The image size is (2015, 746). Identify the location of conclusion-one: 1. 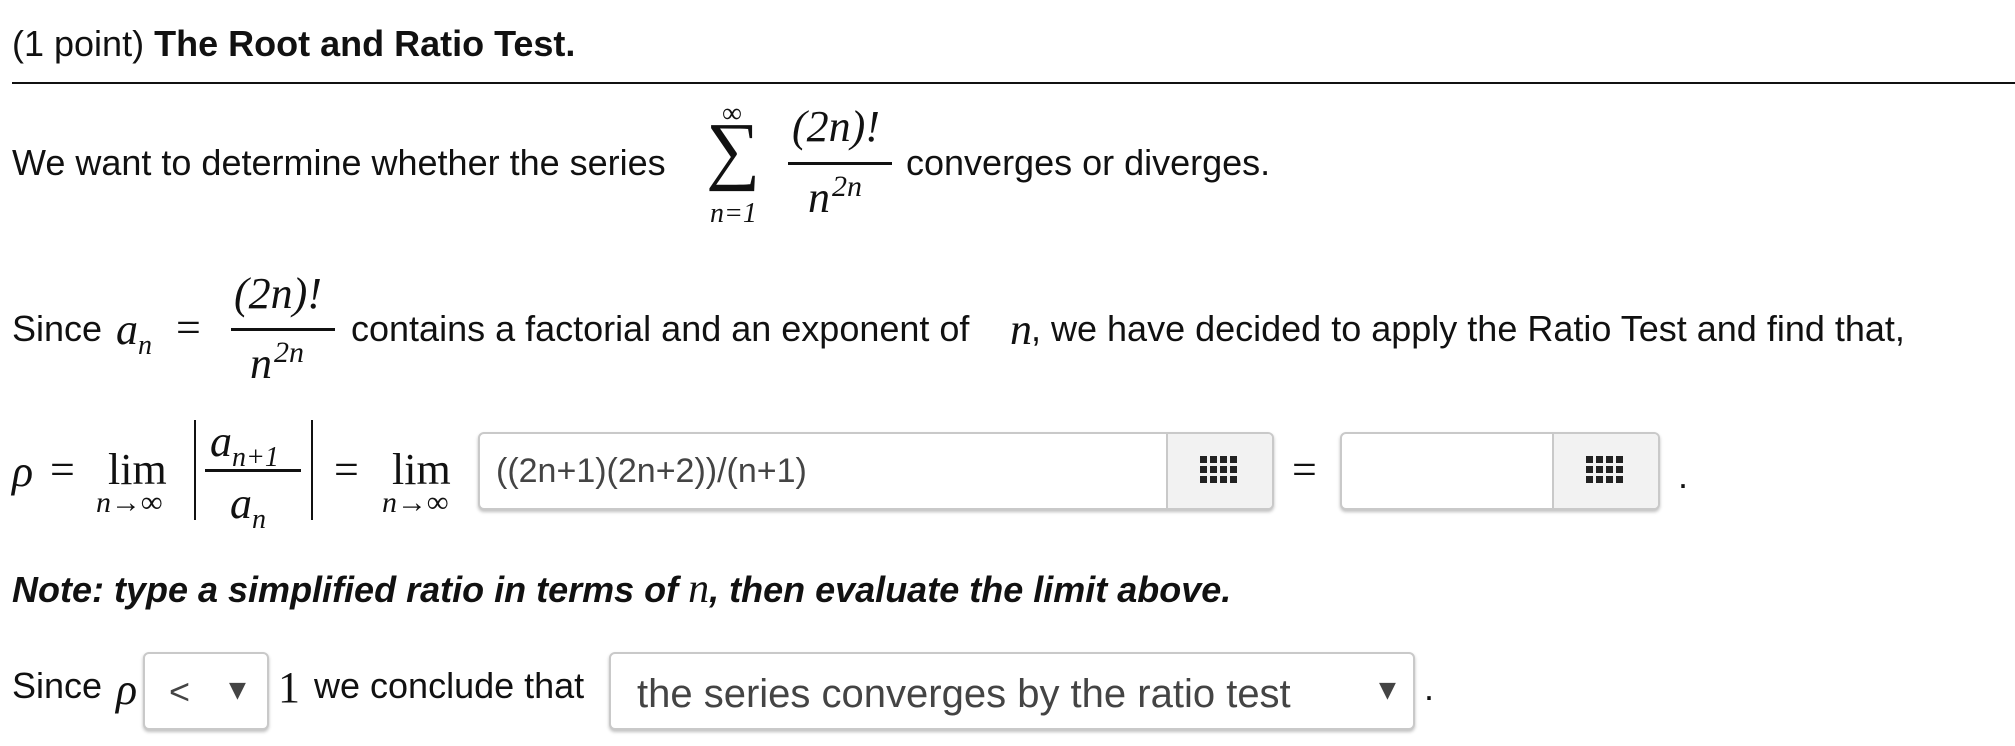
(289, 687).